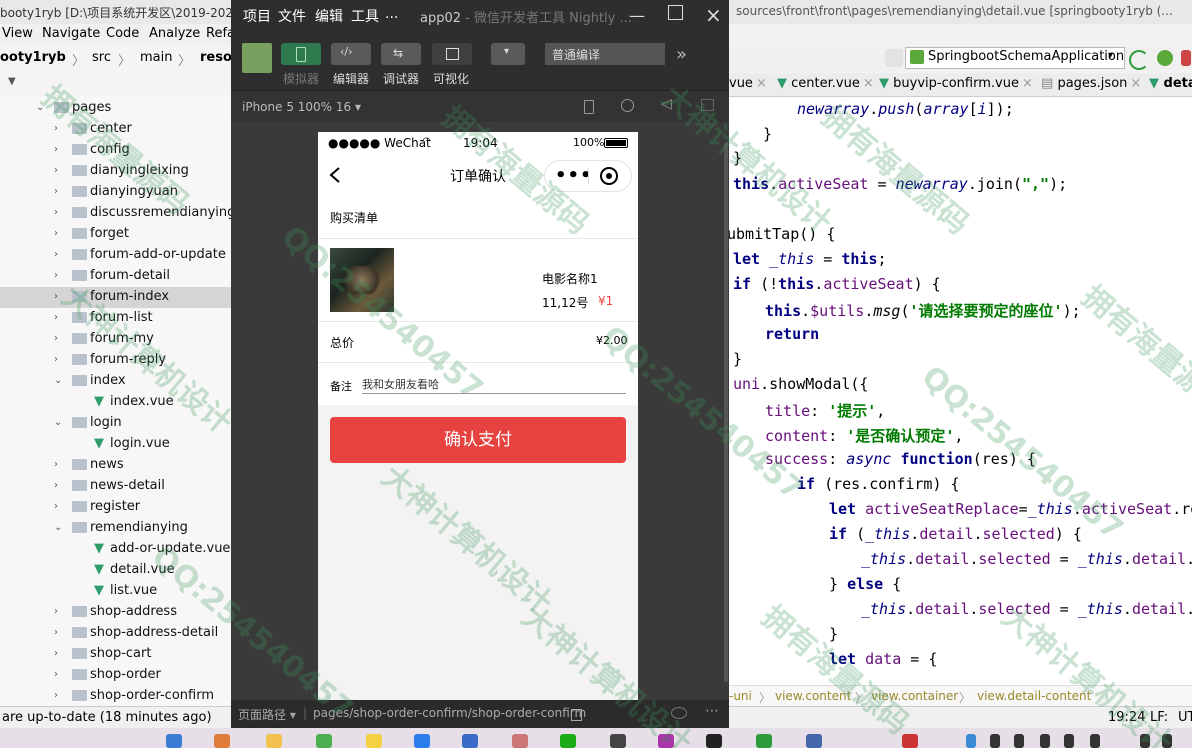  What do you see at coordinates (494, 384) in the screenshot?
I see `remark-input` at bounding box center [494, 384].